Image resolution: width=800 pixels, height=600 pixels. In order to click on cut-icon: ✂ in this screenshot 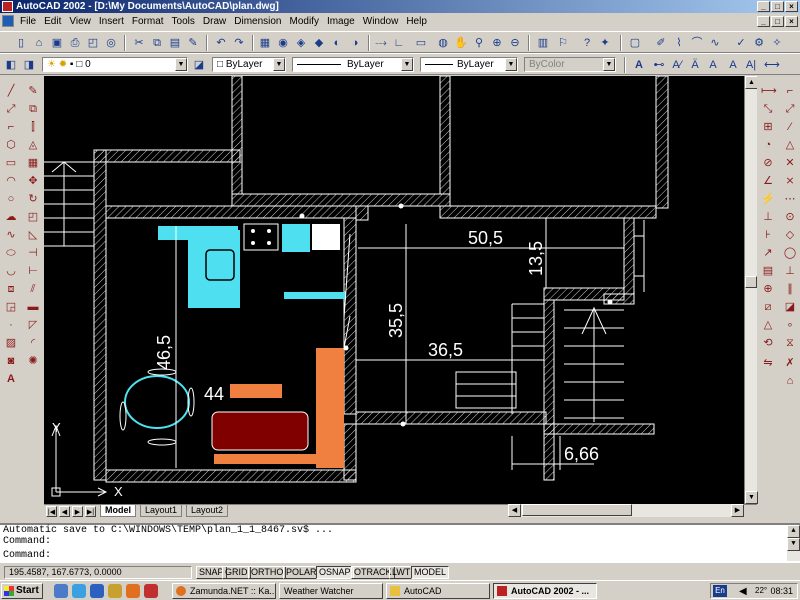, I will do `click(139, 43)`.